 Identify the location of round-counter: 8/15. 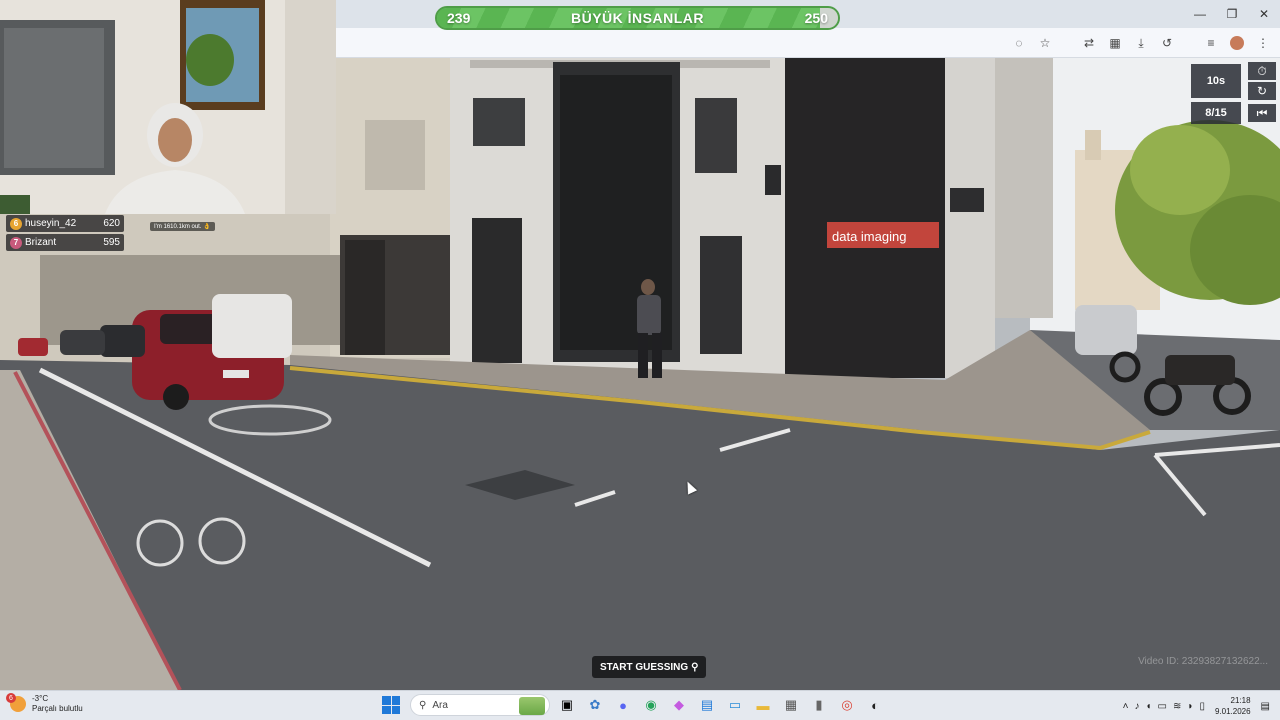
(1216, 113).